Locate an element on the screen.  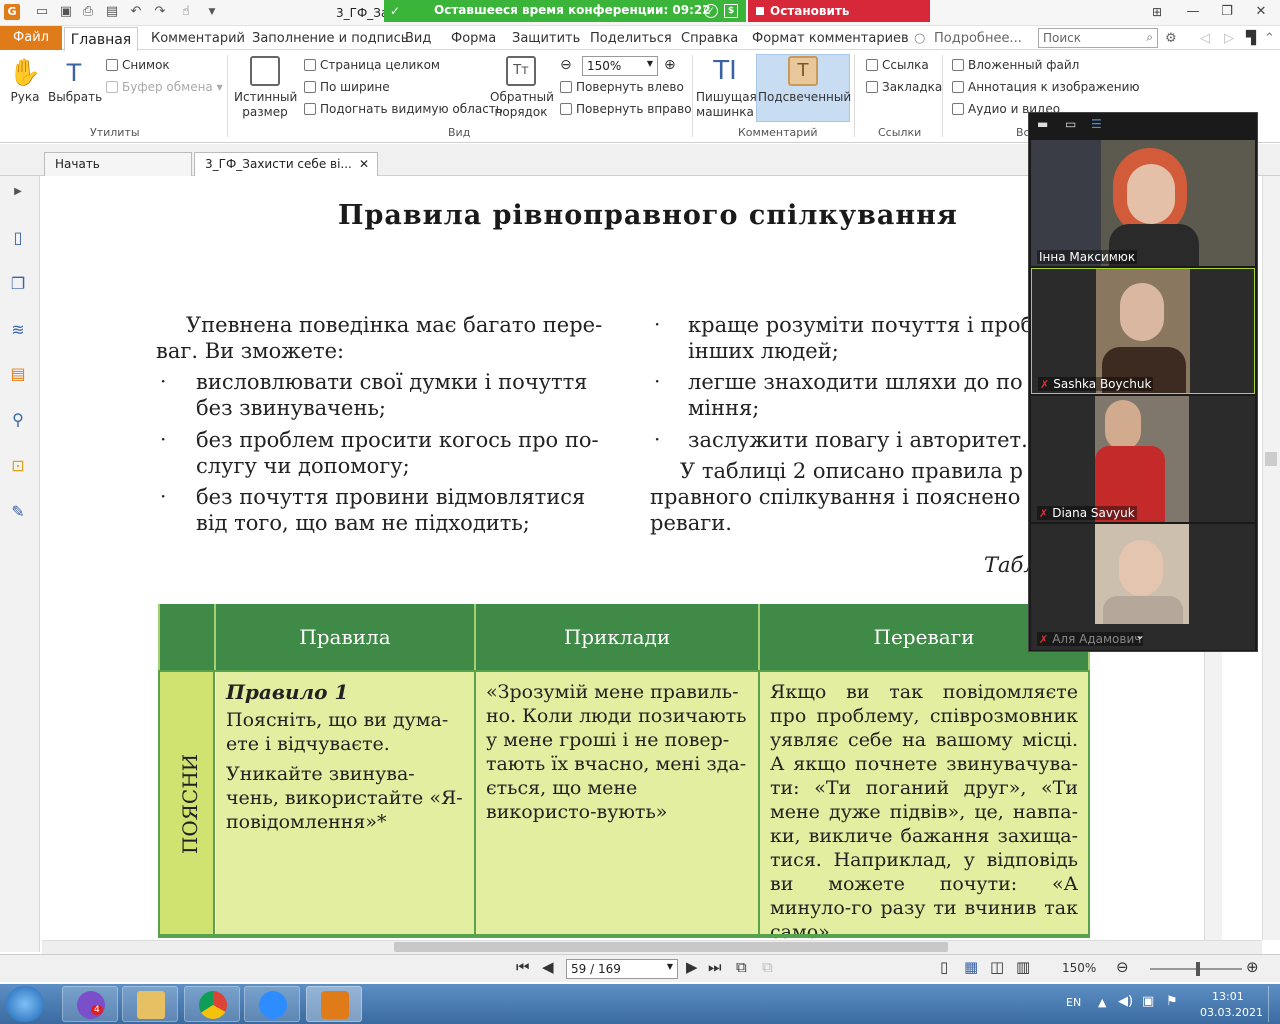
gear-icon: ⚙ is located at coordinates (1171, 38).